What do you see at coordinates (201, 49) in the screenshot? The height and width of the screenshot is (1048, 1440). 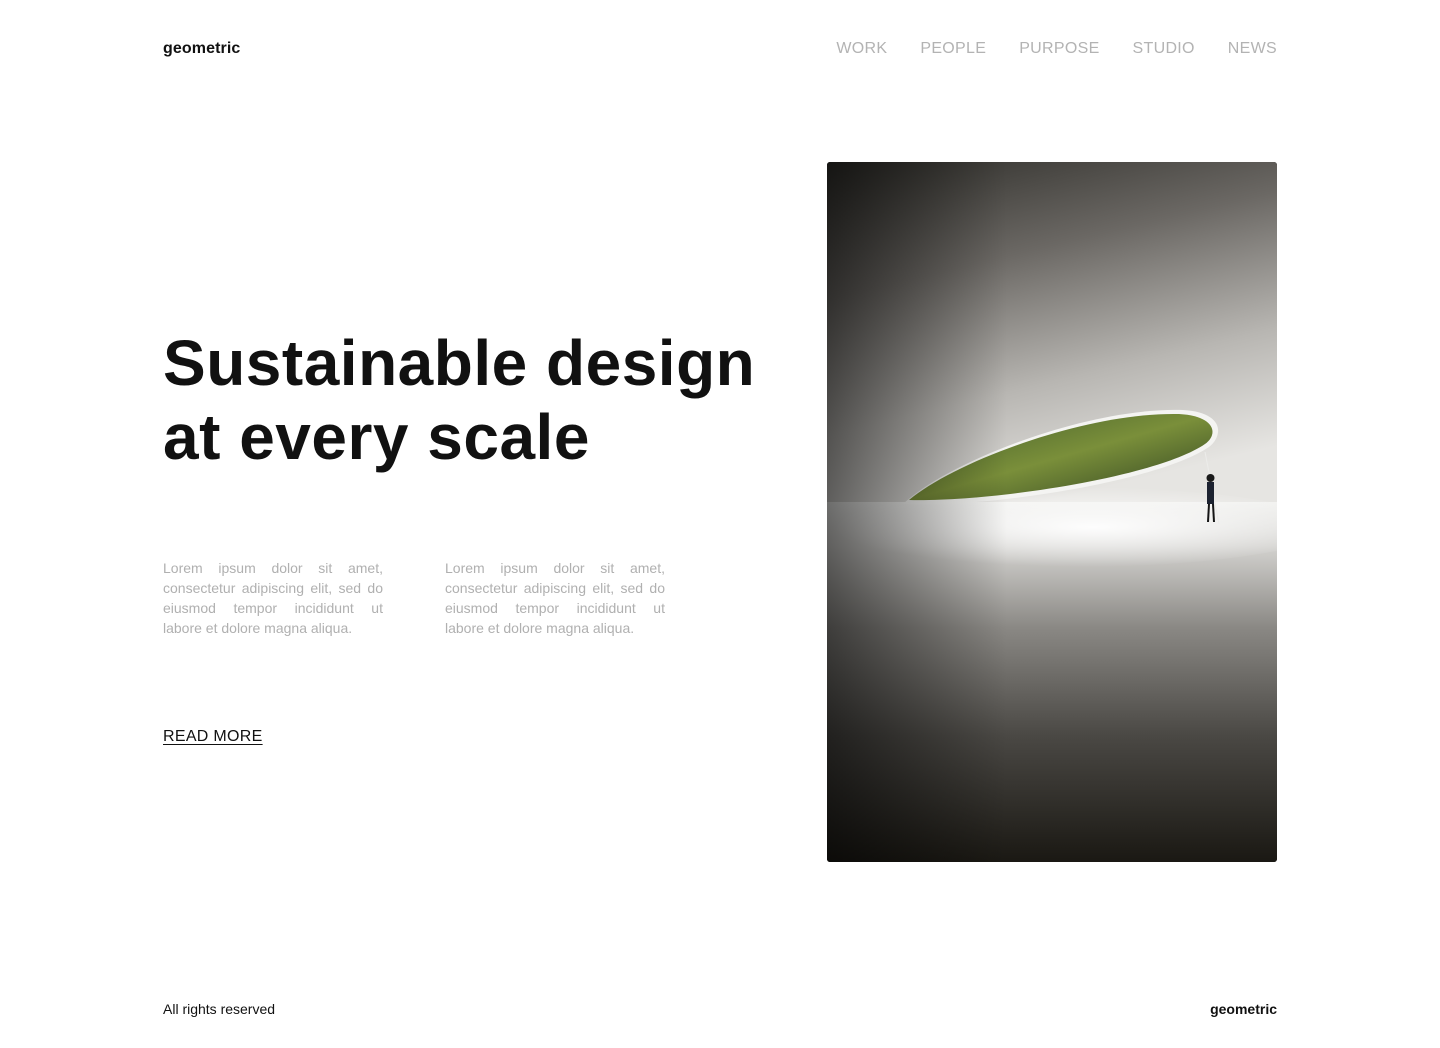 I see `logo: geometric` at bounding box center [201, 49].